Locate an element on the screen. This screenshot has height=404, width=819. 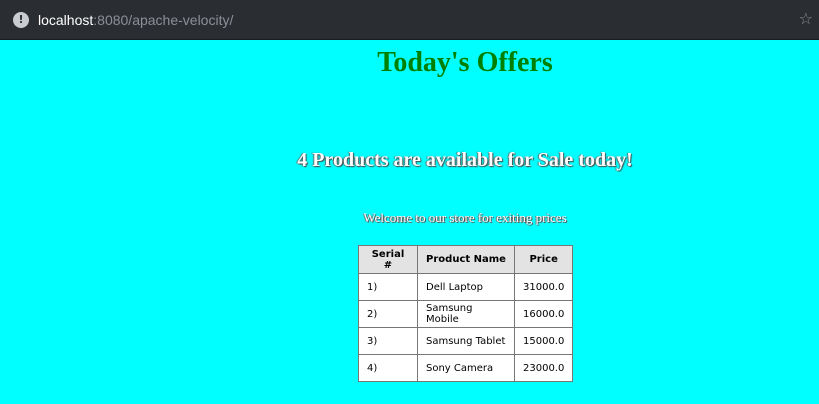
header-price: Price is located at coordinates (543, 259).